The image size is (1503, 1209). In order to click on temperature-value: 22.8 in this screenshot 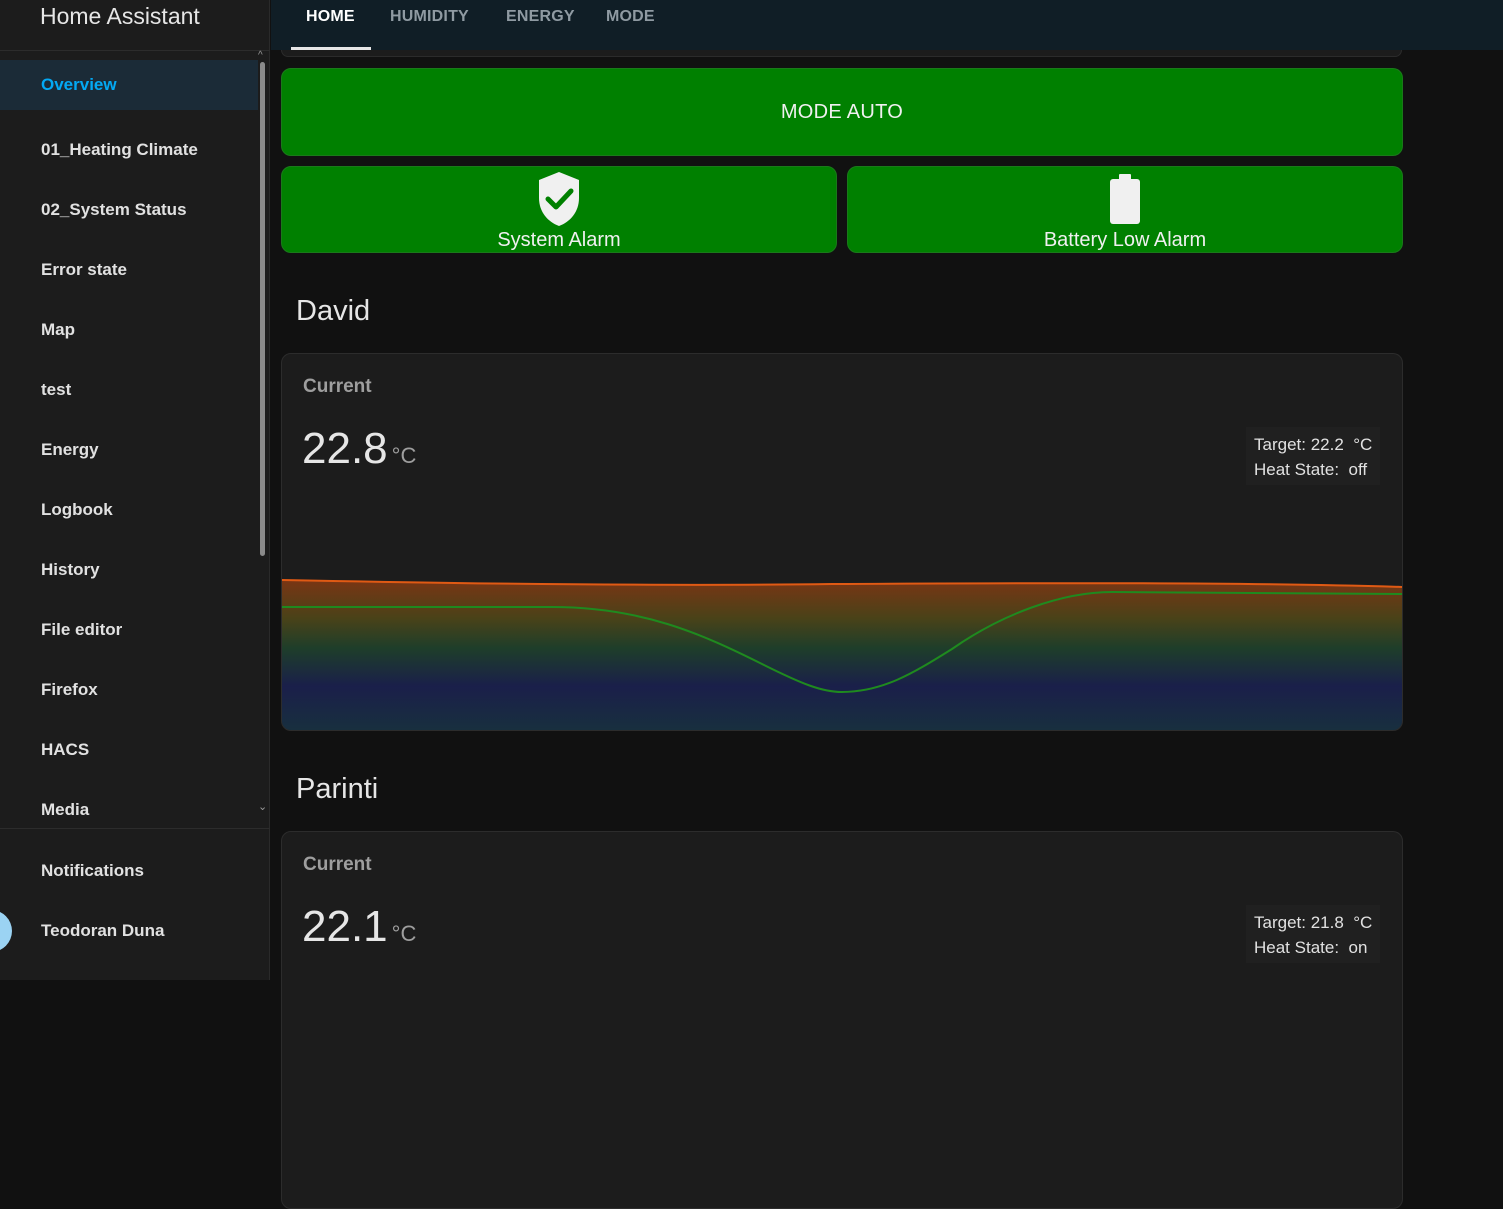, I will do `click(345, 448)`.